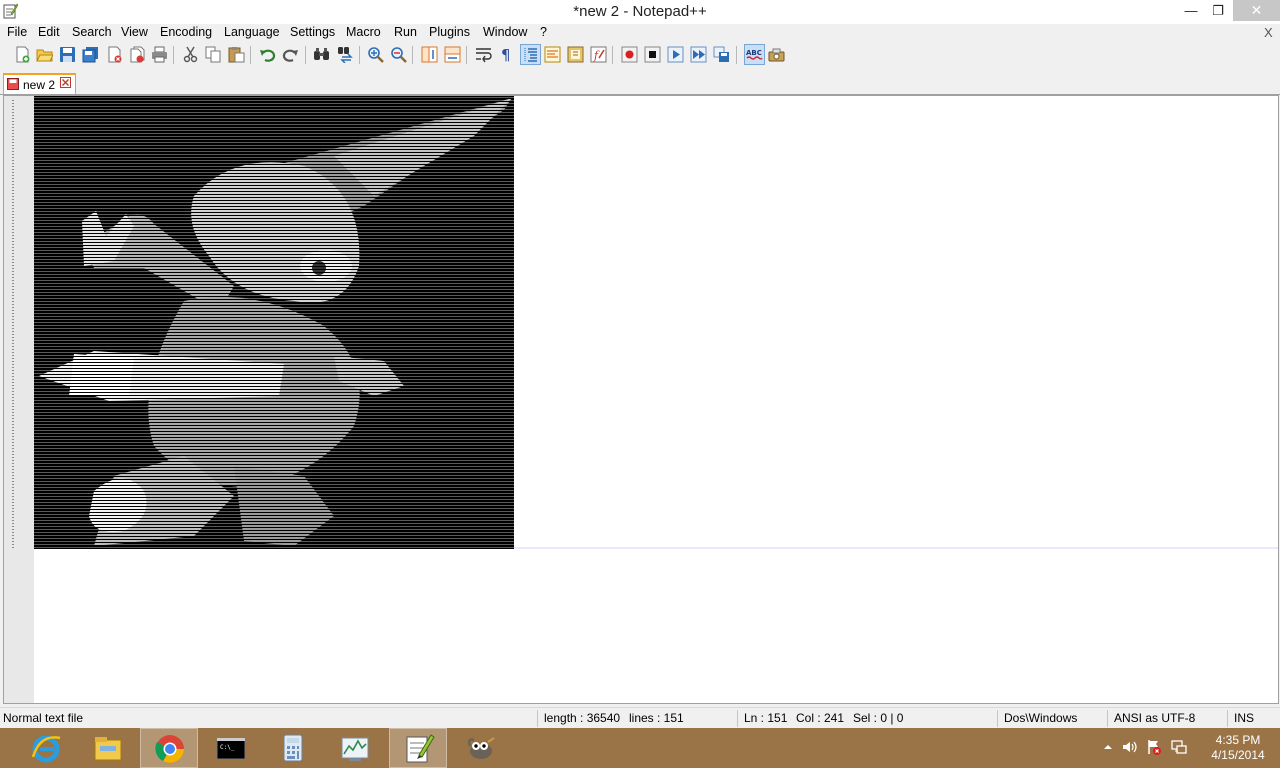 The image size is (1280, 768). I want to click on cut-icon, so click(190, 54).